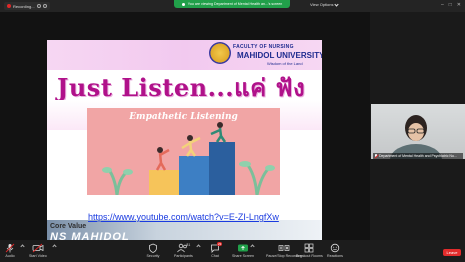 The height and width of the screenshot is (262, 465). I want to click on window-controls: – □ ✕, so click(451, 5).